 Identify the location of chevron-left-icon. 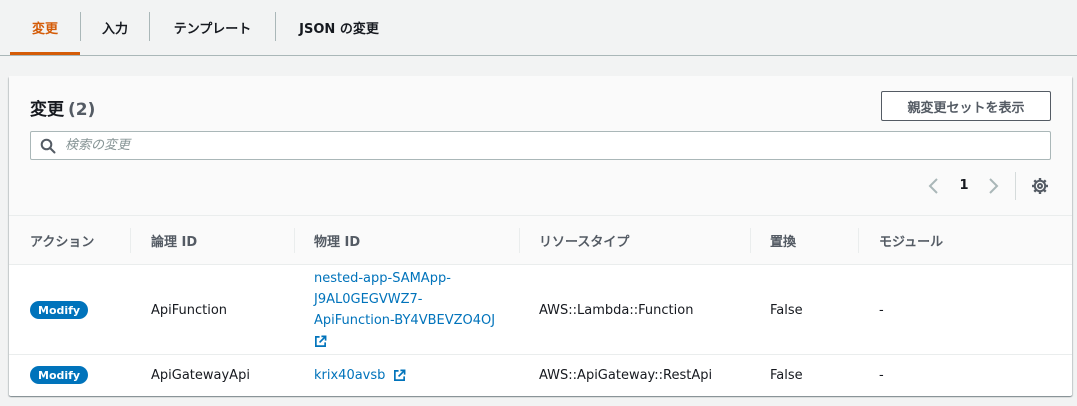
(934, 186).